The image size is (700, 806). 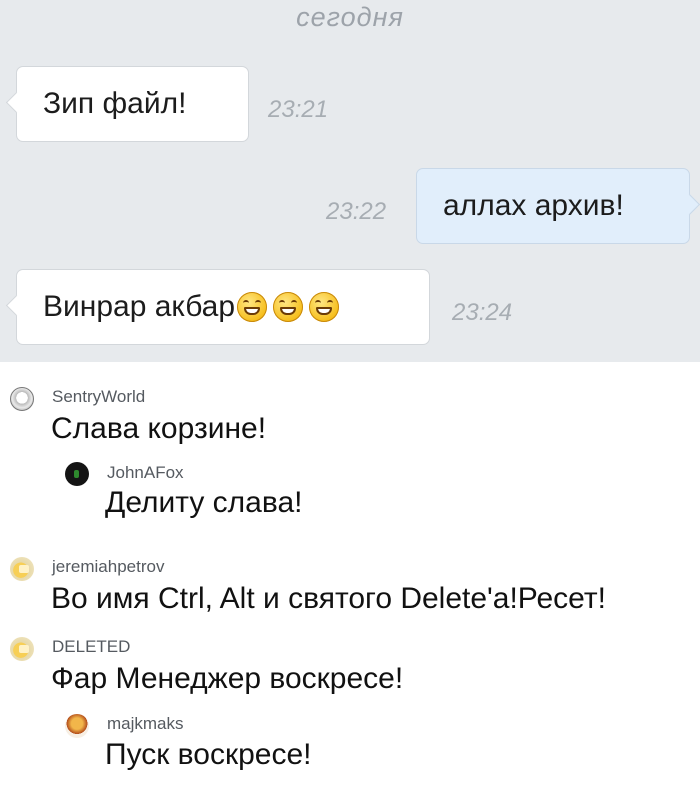 What do you see at coordinates (145, 473) in the screenshot?
I see `comment-username: JohnAFox` at bounding box center [145, 473].